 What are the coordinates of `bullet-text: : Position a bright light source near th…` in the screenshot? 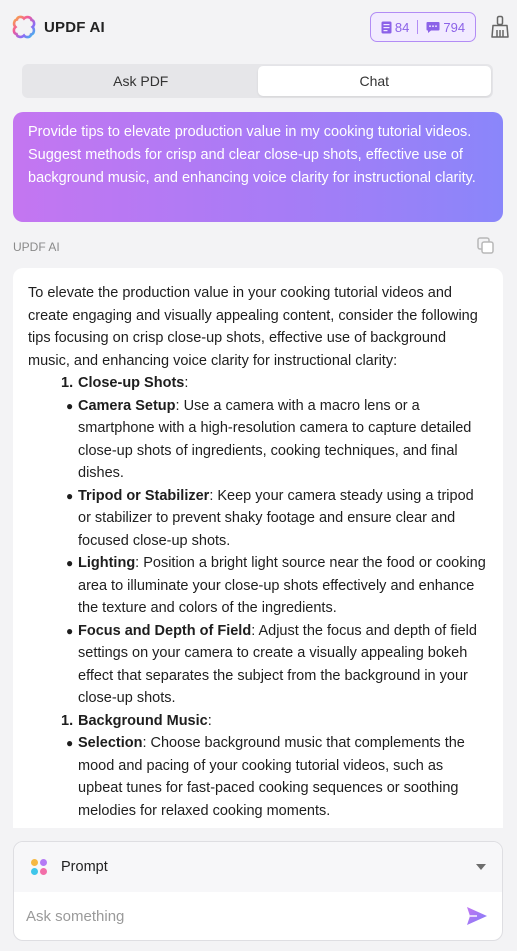 It's located at (282, 585).